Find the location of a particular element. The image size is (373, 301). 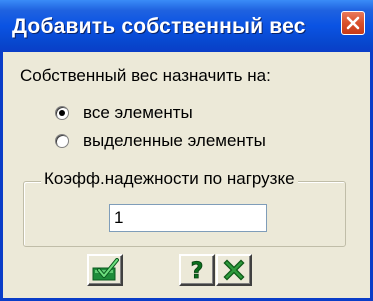

radio-label-all: все элементы is located at coordinates (138, 112).